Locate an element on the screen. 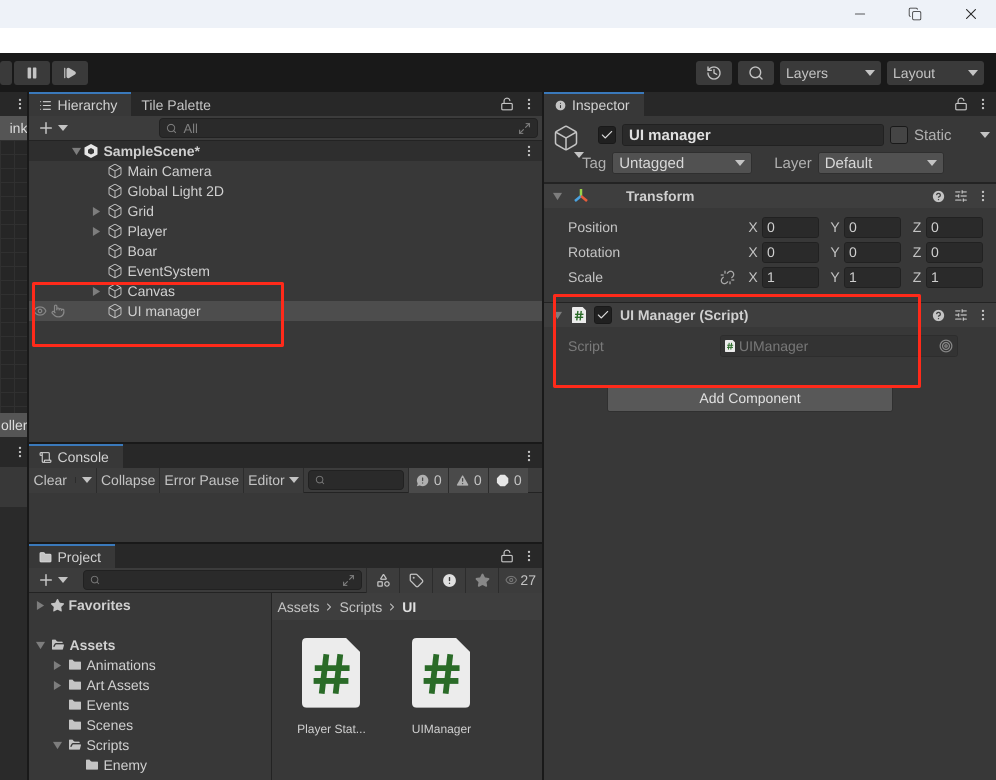  favorite-button is located at coordinates (481, 580).